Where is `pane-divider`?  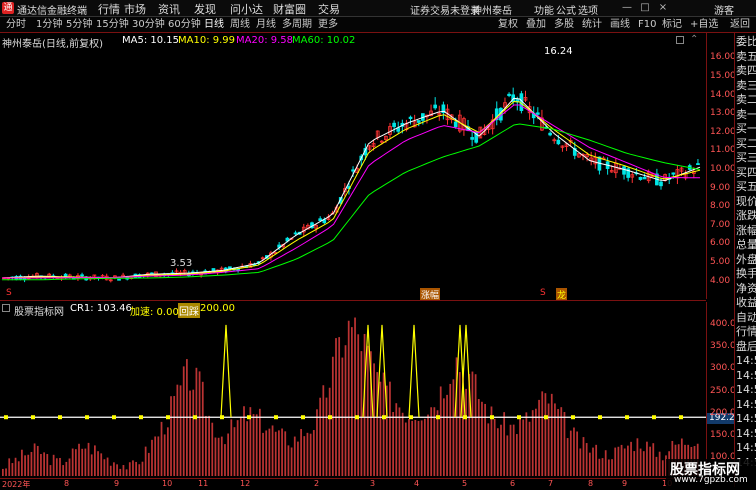 pane-divider is located at coordinates (353, 300).